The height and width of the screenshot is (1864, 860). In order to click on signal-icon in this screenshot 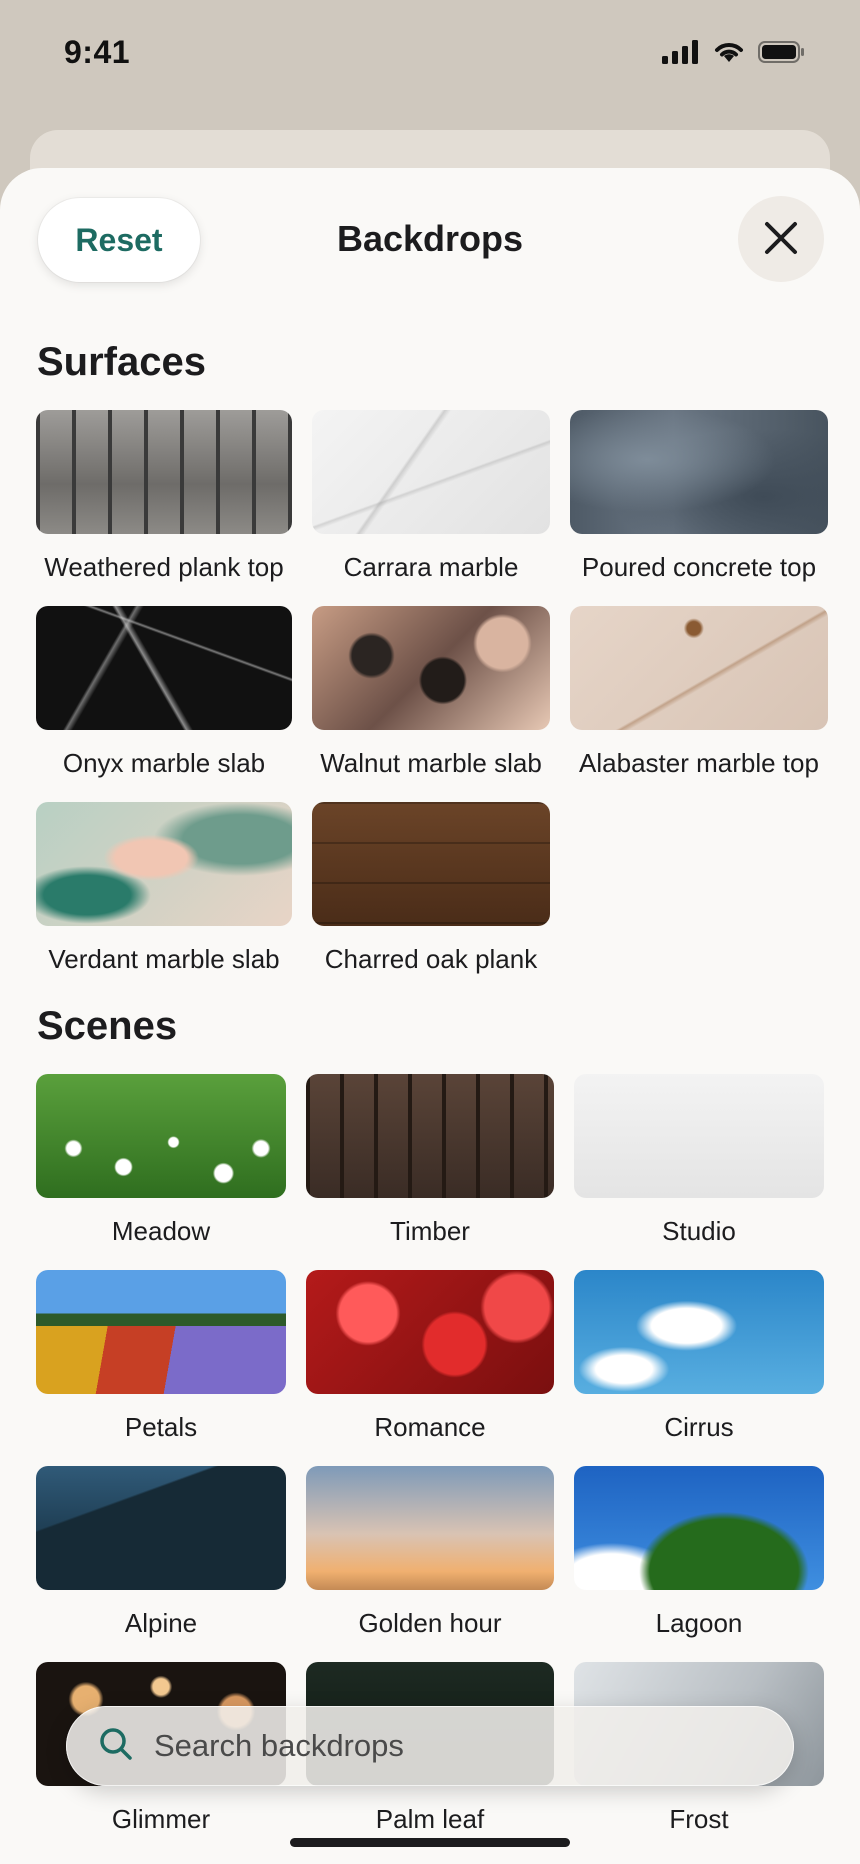, I will do `click(681, 54)`.